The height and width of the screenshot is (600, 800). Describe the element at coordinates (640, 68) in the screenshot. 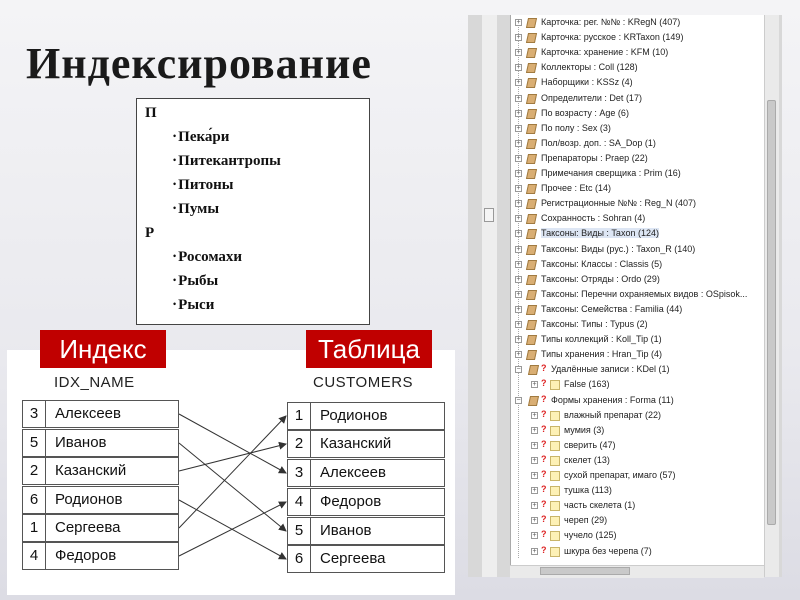

I see `tree-node: + Коллекторы : Coll (128)` at that location.